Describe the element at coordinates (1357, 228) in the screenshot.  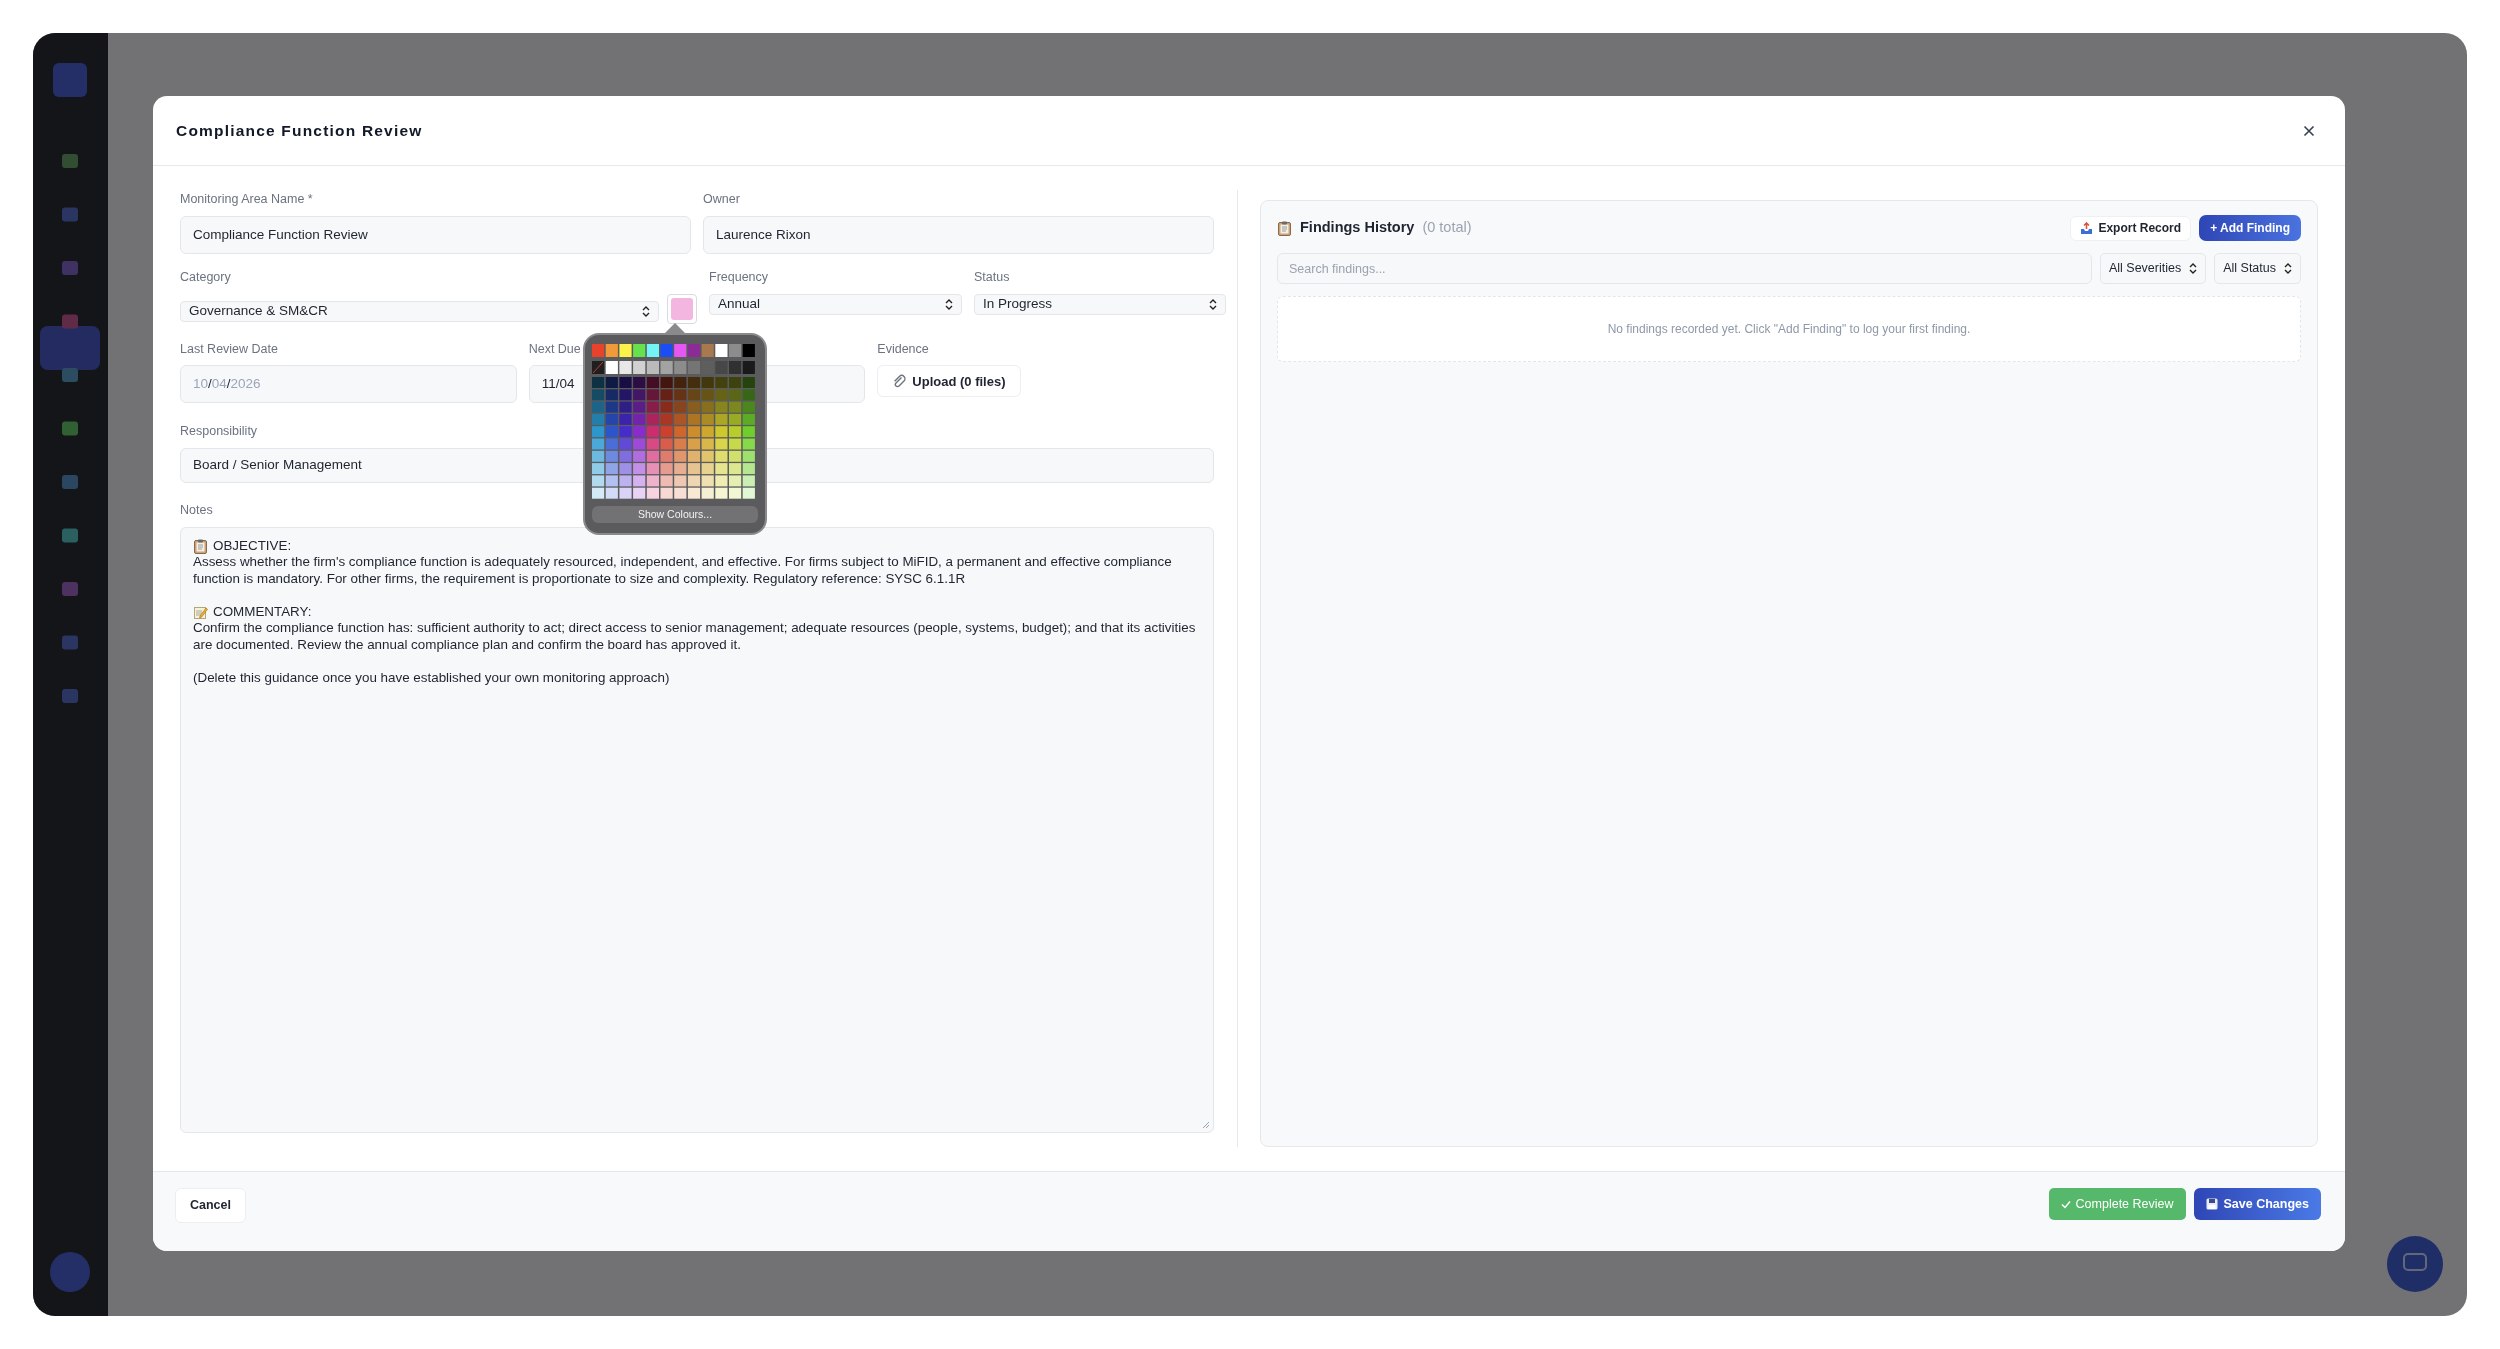
I see `panel-title: Findings History` at that location.